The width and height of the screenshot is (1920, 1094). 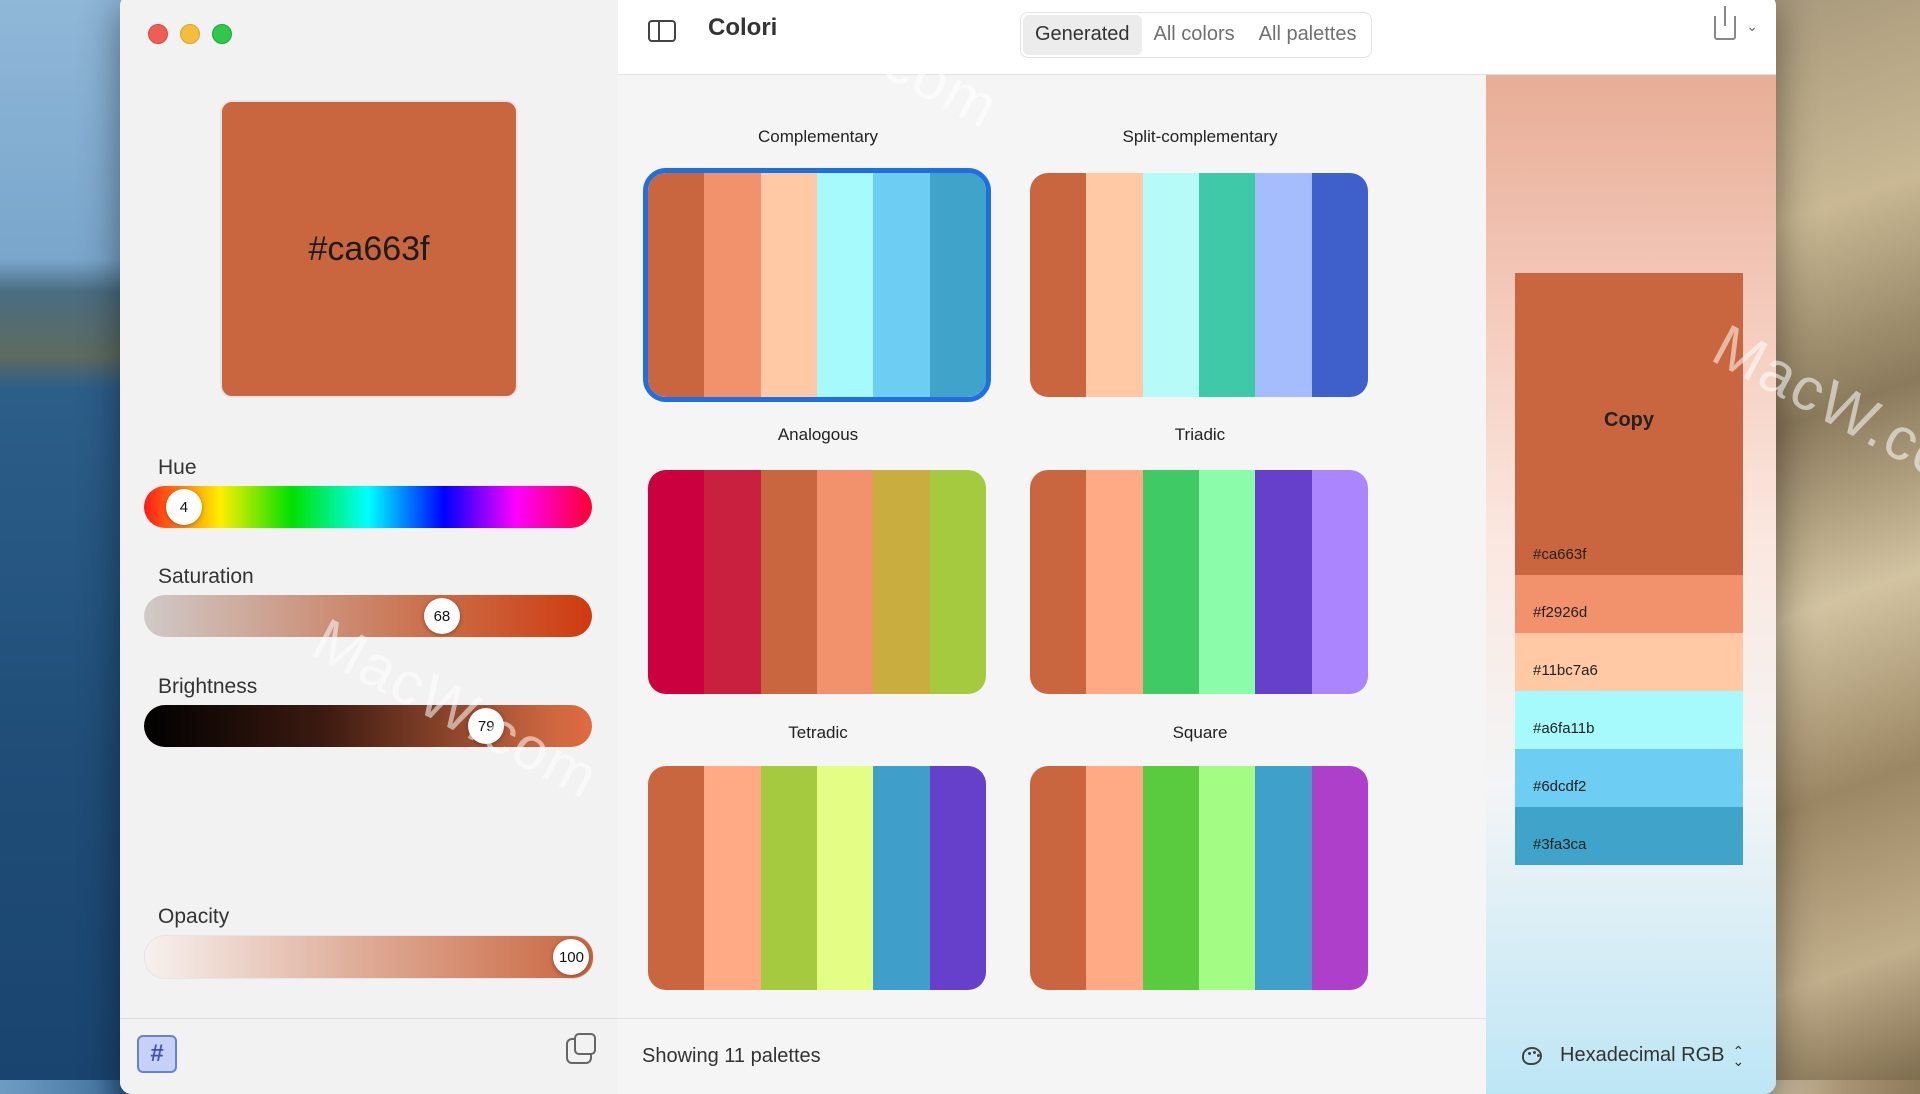 I want to click on close-window-button, so click(x=158, y=34).